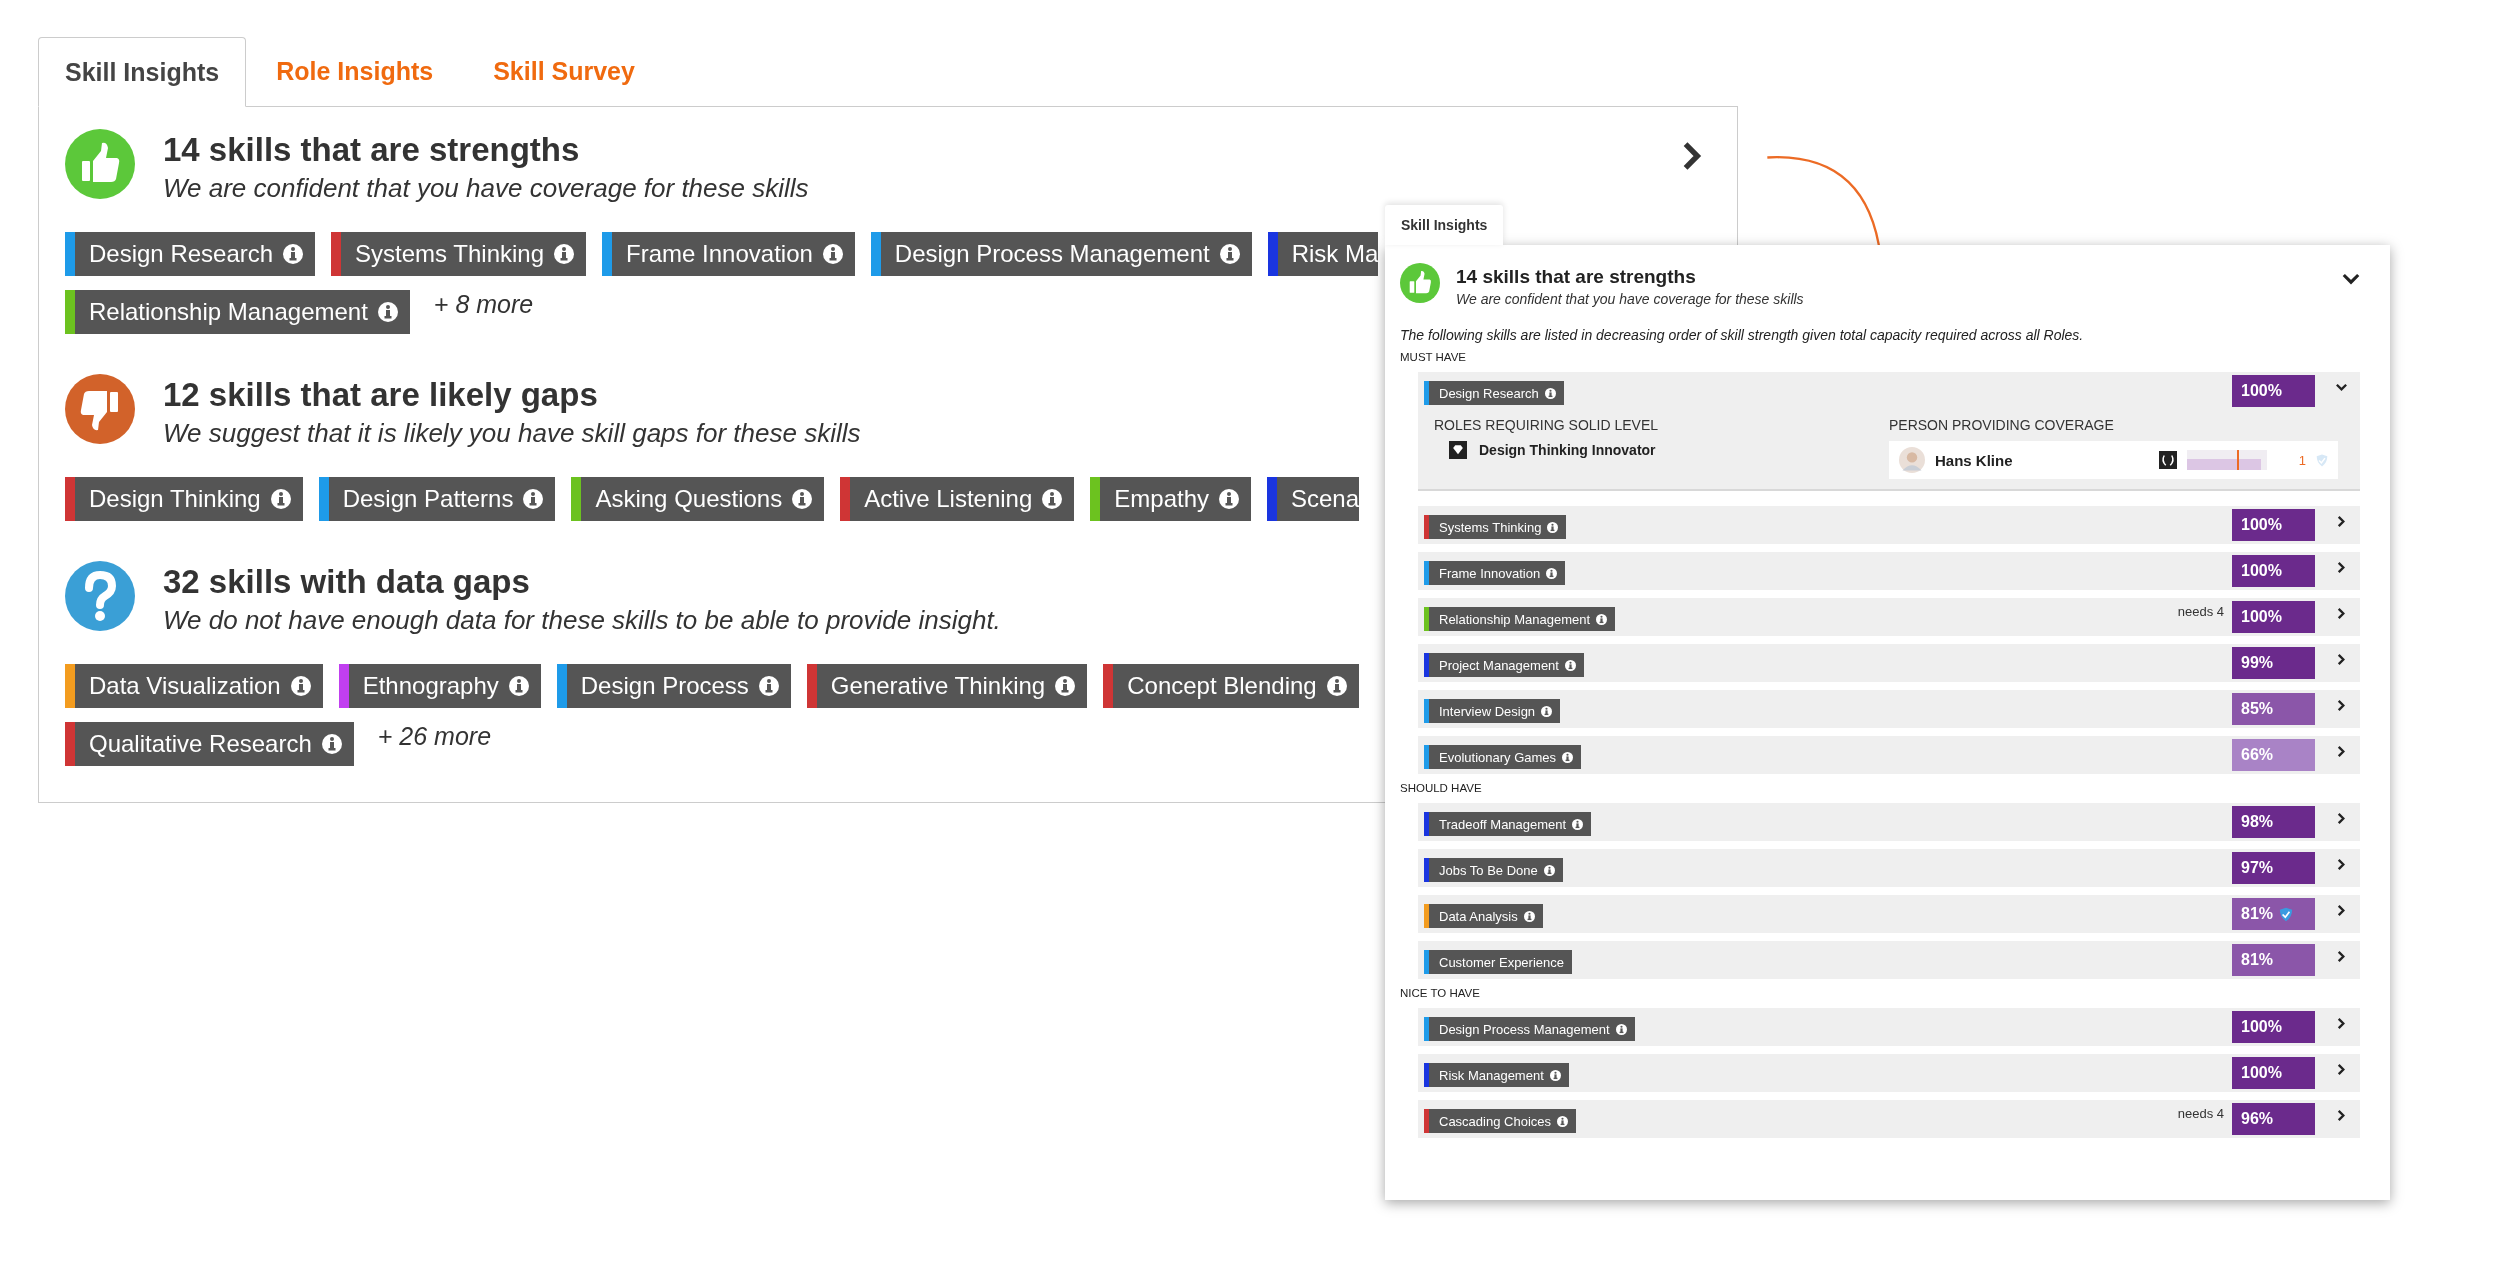 This screenshot has height=1273, width=2500. I want to click on skill-tag: Data Visualization, so click(194, 686).